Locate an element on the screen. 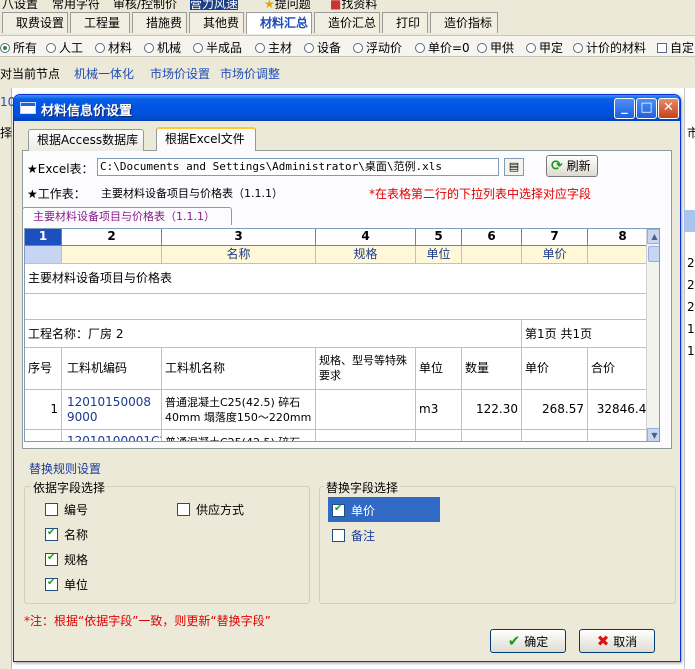 This screenshot has width=695, height=669. tab-cost-summary: 造价汇总 is located at coordinates (347, 22).